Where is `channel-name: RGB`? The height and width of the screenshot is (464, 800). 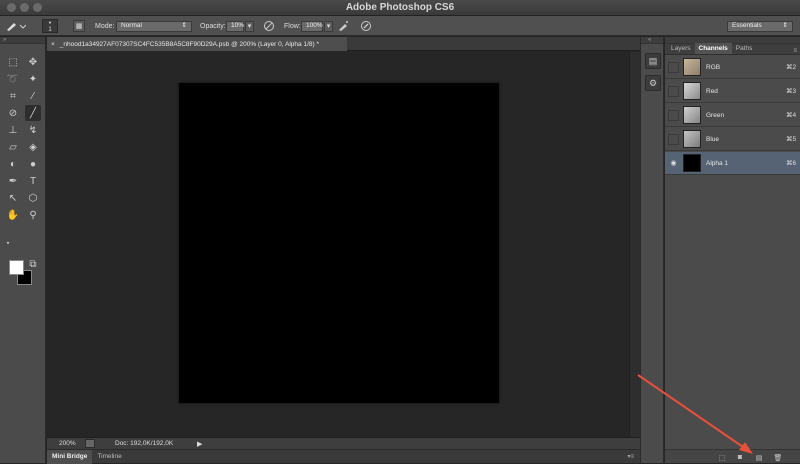 channel-name: RGB is located at coordinates (713, 67).